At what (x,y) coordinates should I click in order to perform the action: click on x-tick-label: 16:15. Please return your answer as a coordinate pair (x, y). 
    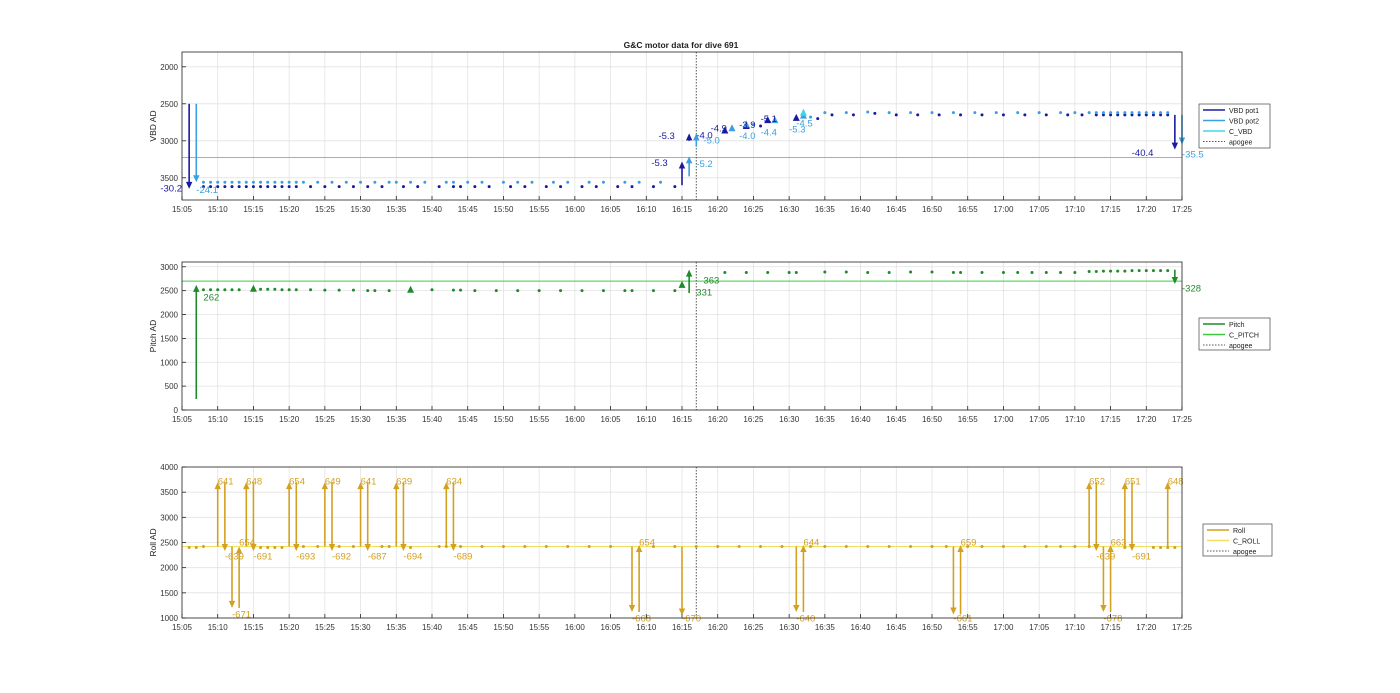
    Looking at the image, I should click on (682, 209).